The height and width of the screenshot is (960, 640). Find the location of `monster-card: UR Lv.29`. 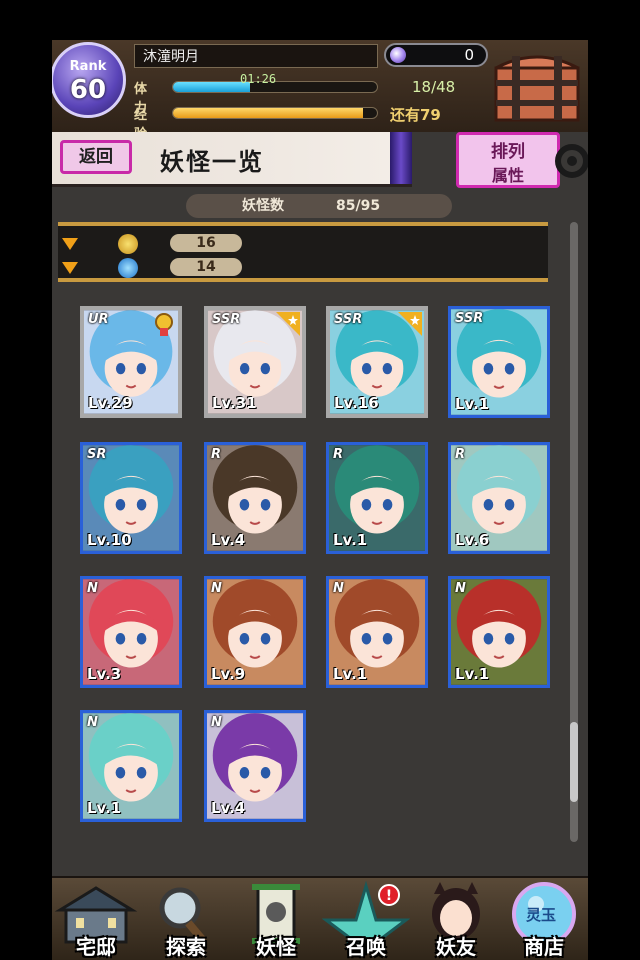

monster-card: UR Lv.29 is located at coordinates (131, 362).